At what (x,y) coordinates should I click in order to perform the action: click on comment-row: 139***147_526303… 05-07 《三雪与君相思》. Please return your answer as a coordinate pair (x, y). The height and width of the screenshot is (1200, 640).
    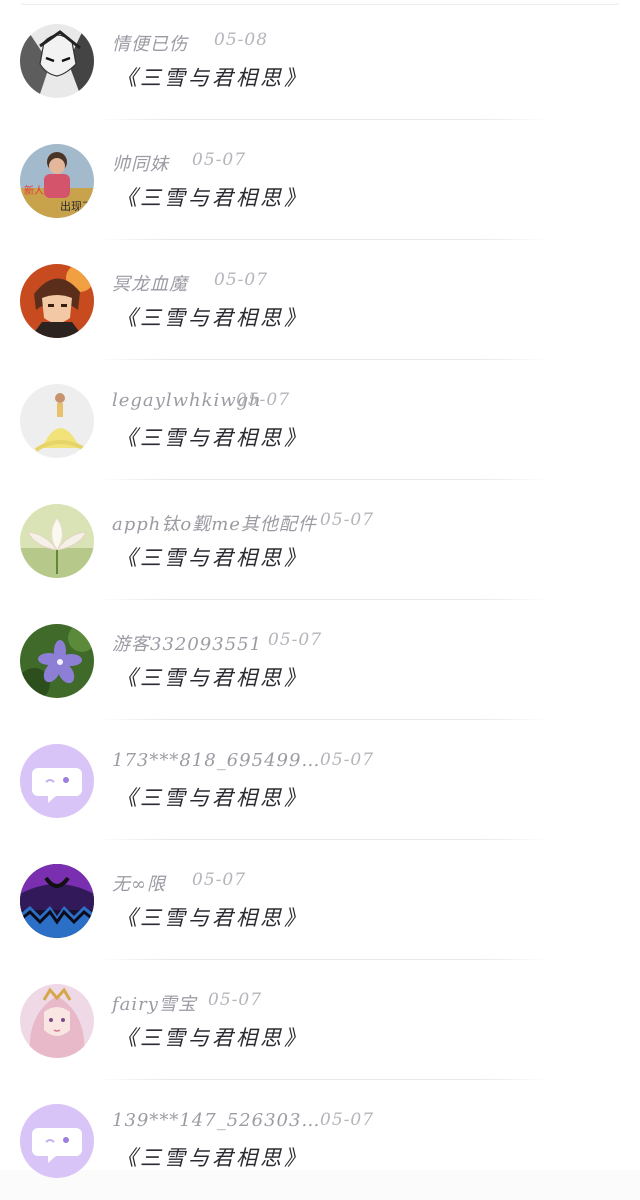
    Looking at the image, I should click on (320, 1140).